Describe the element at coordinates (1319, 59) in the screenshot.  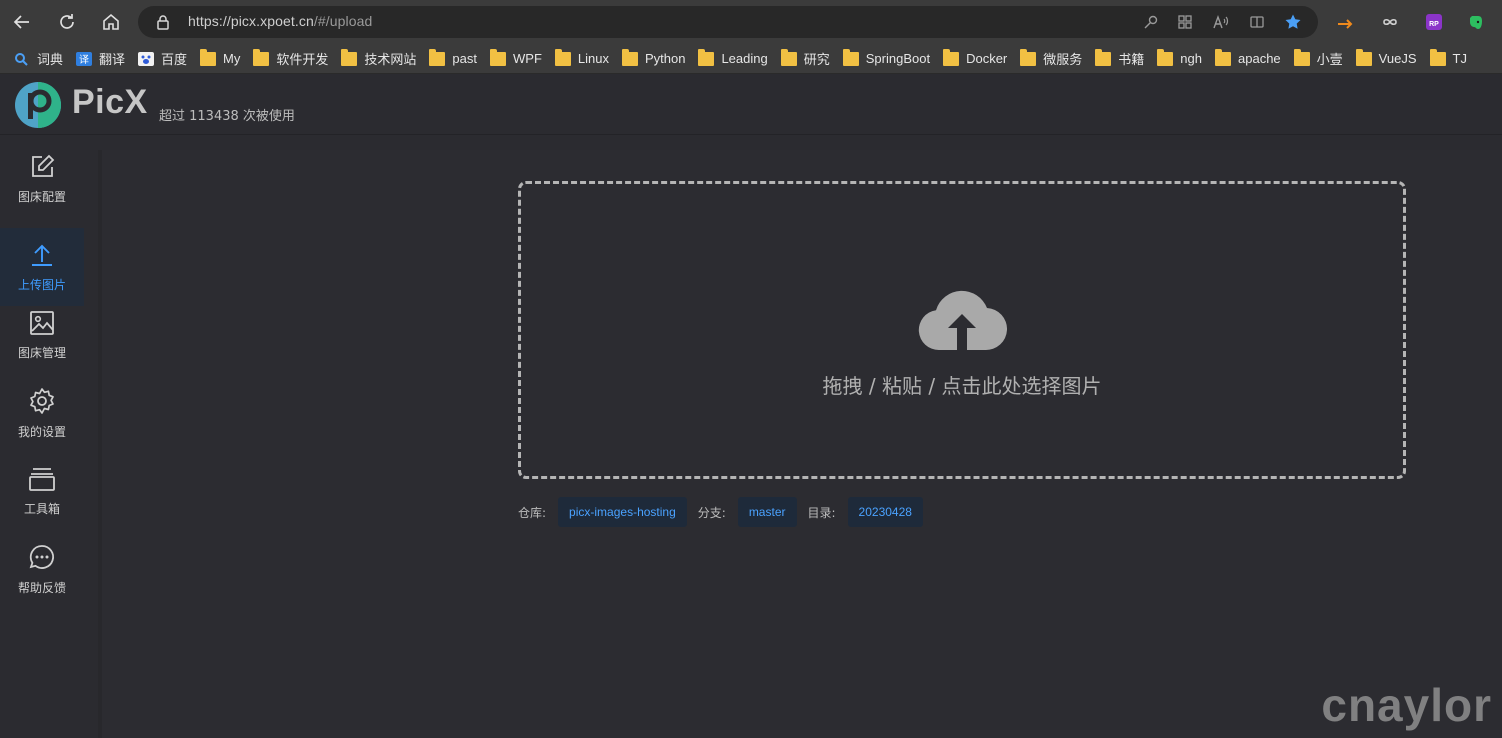
I see `bookmark-folder: 小壹` at that location.